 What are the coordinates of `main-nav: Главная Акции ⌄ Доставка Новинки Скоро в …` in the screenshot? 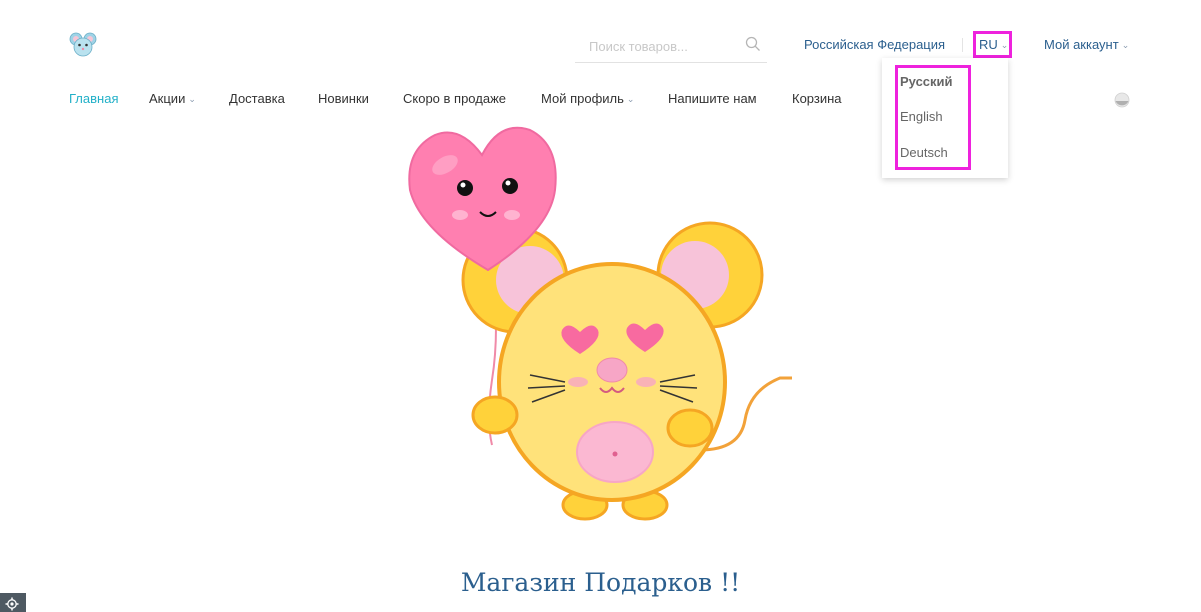 It's located at (600, 100).